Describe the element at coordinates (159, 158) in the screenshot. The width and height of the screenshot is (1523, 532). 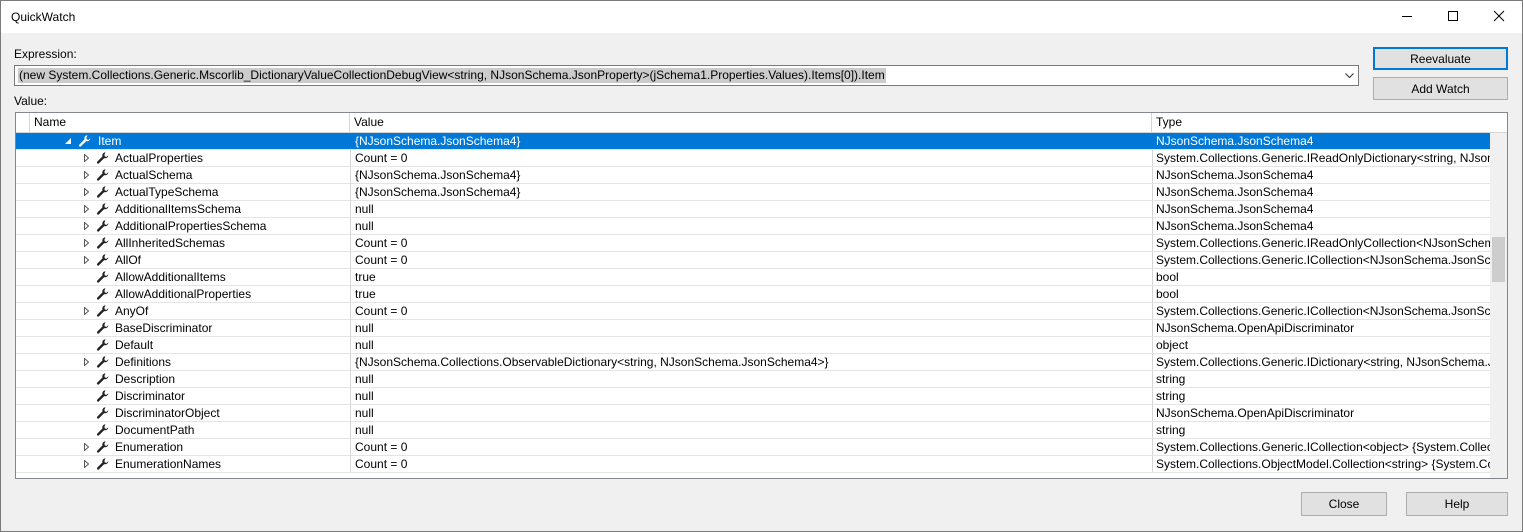
I see `property-name: ActualProperties` at that location.